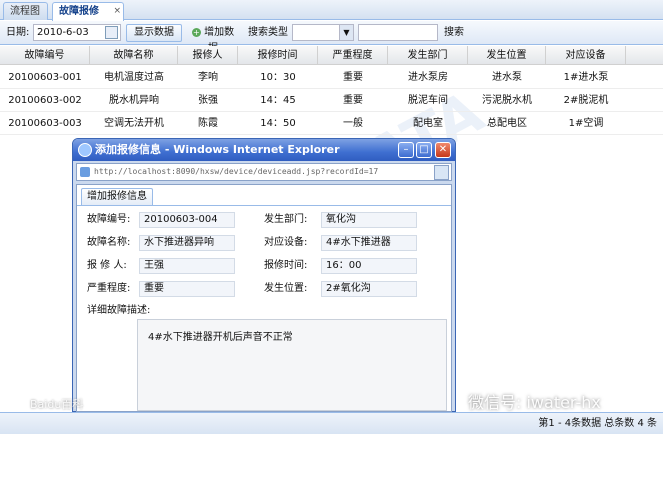 The height and width of the screenshot is (479, 663). Describe the element at coordinates (278, 100) in the screenshot. I see `cell-time: 14：45` at that location.